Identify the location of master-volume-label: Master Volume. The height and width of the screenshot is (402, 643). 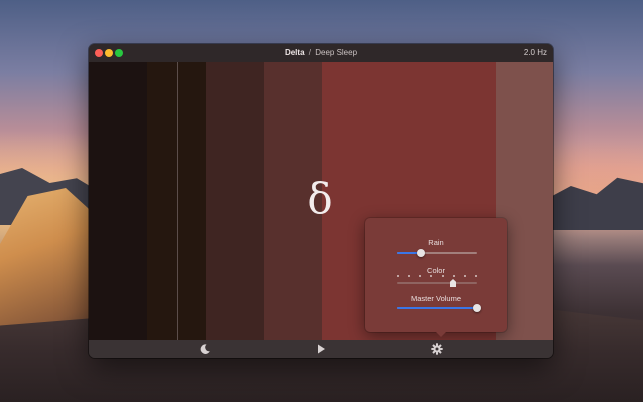
(436, 298).